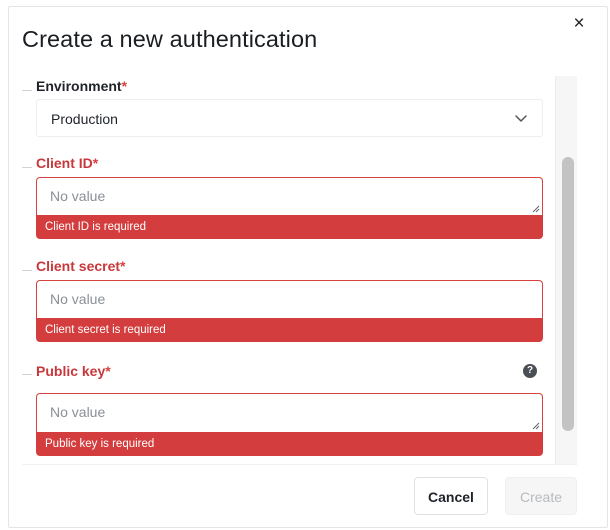 The height and width of the screenshot is (530, 610). Describe the element at coordinates (289, 227) in the screenshot. I see `client-id-error: Client ID is required` at that location.